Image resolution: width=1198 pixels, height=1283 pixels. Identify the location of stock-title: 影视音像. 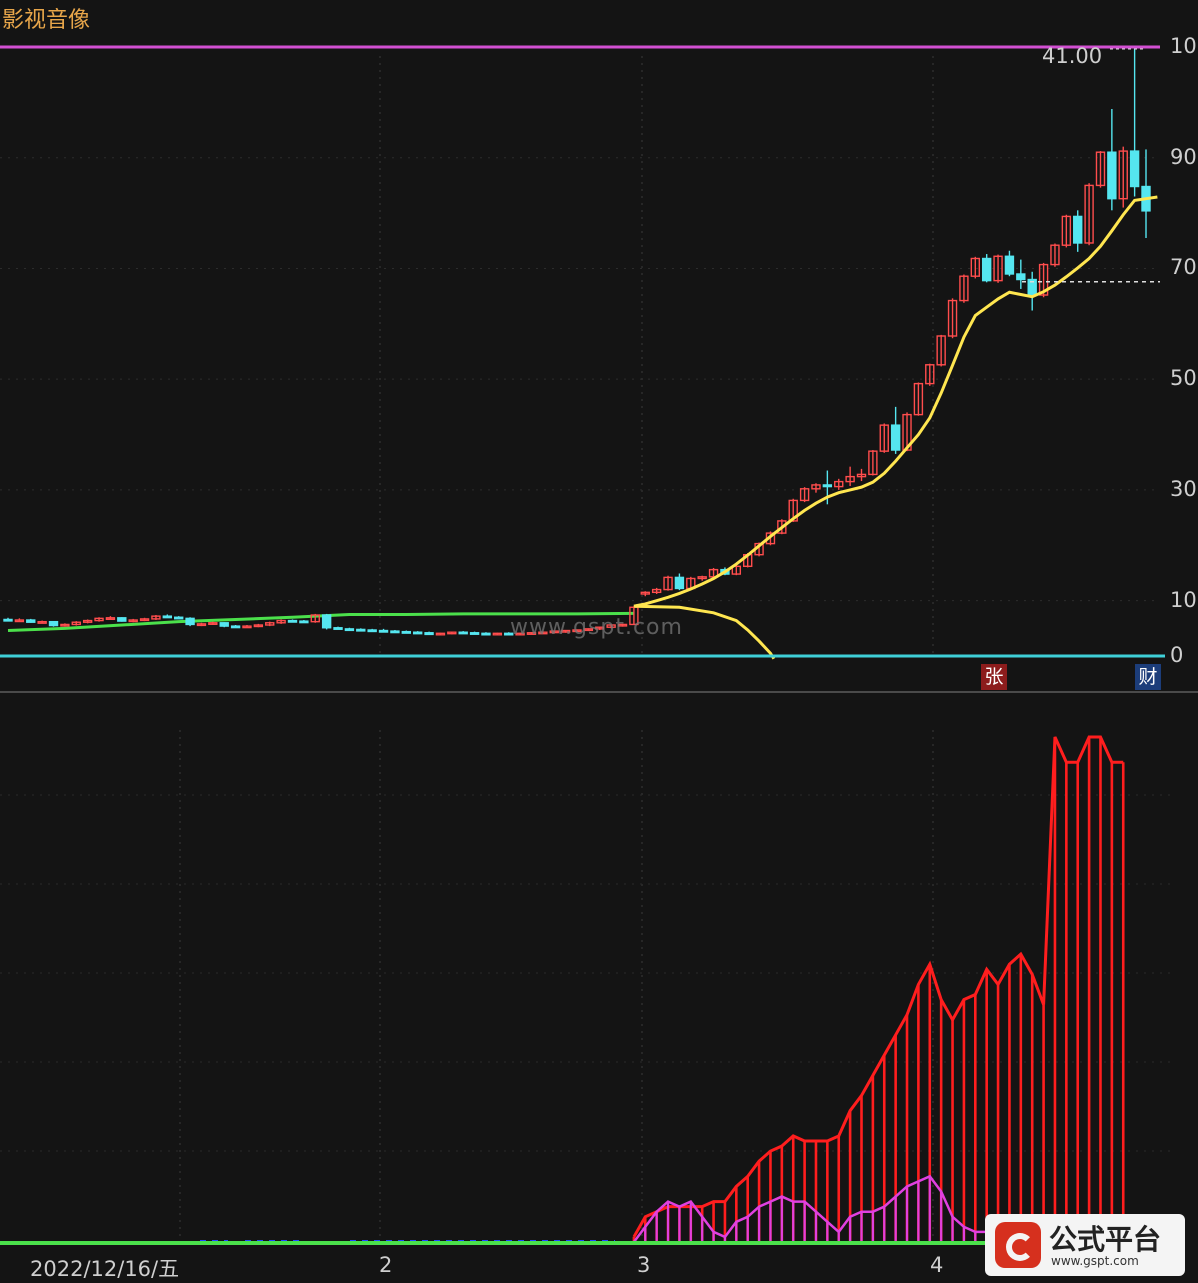
(46, 20).